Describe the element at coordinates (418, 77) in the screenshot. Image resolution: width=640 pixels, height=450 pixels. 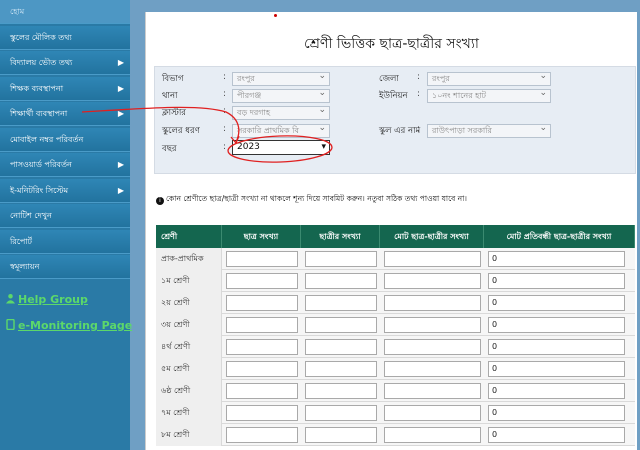
I see `district-colon: :` at that location.